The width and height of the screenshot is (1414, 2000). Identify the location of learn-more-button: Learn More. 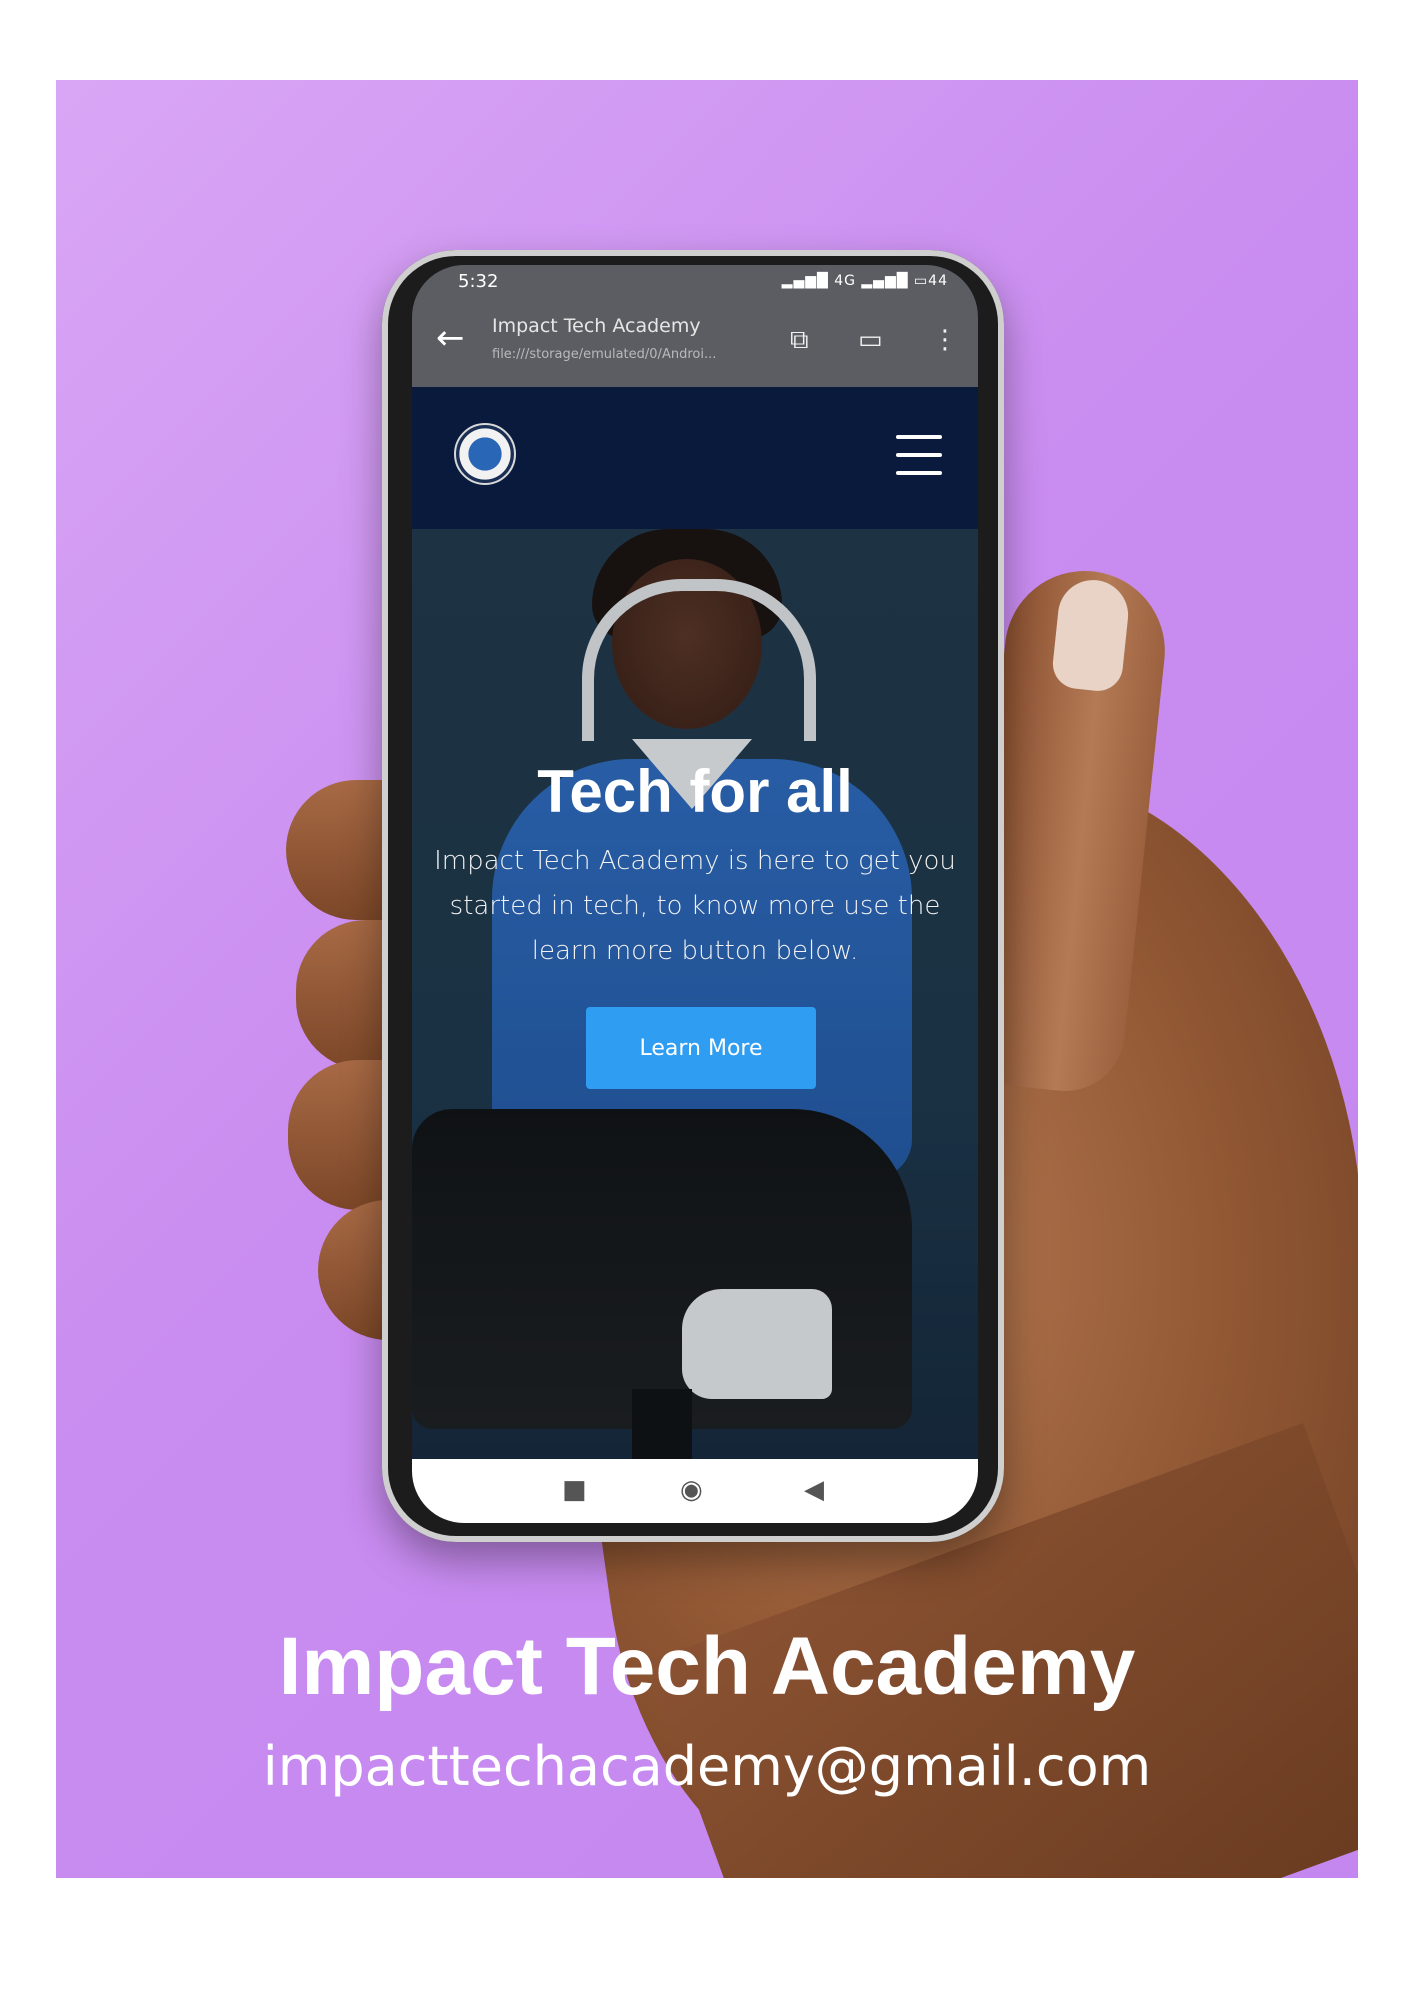
(701, 1048).